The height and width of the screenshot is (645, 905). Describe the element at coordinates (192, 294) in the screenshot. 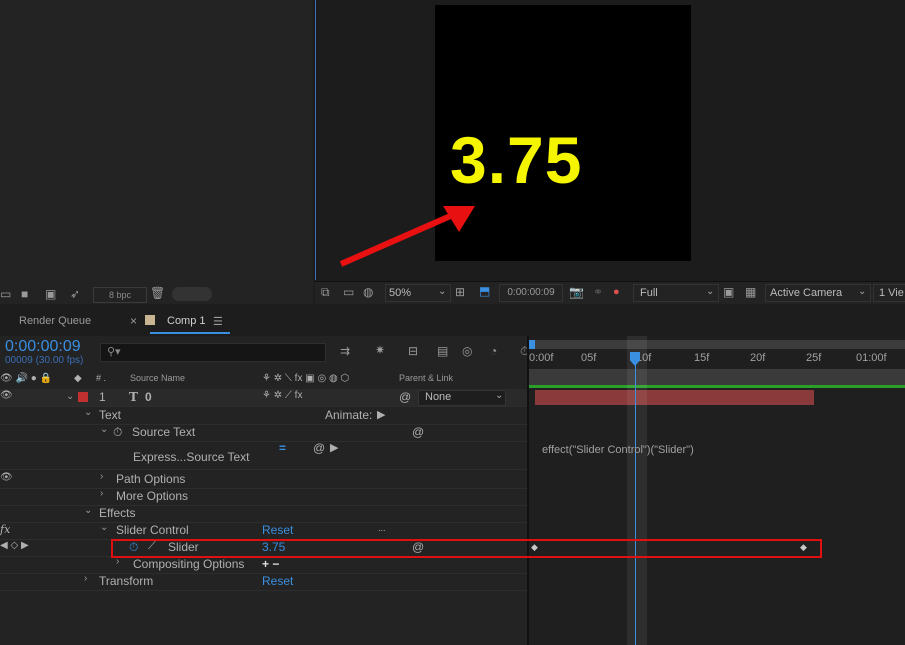

I see `scroll-thumb` at that location.